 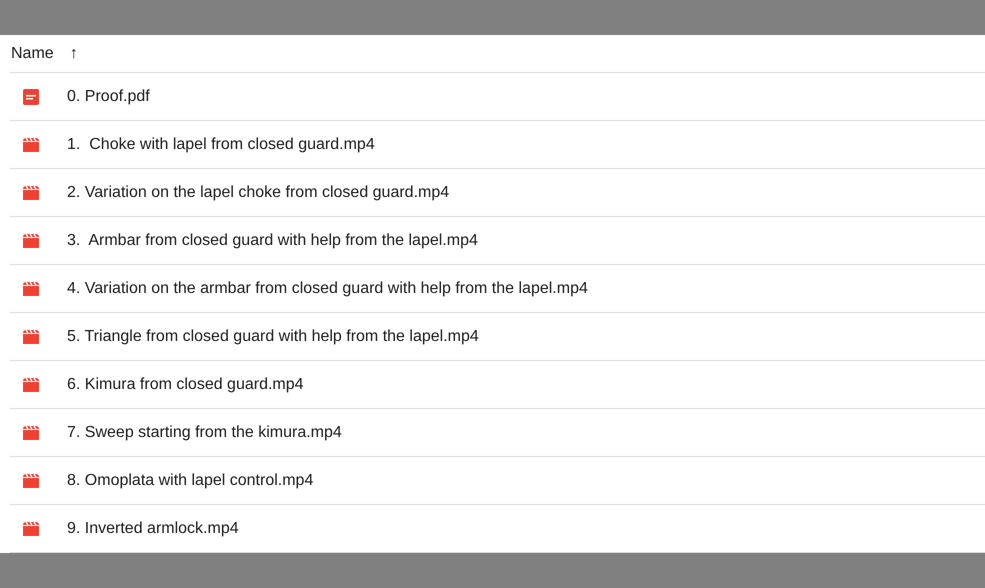 What do you see at coordinates (497, 433) in the screenshot?
I see `file-row: 7. Sweep starting from the kimura.mp4` at bounding box center [497, 433].